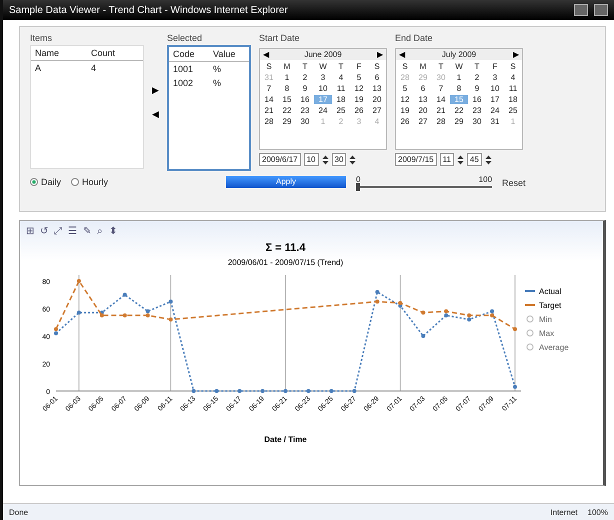 This screenshot has height=520, width=614. Describe the element at coordinates (311, 159) in the screenshot. I see `hour-field: 10` at that location.